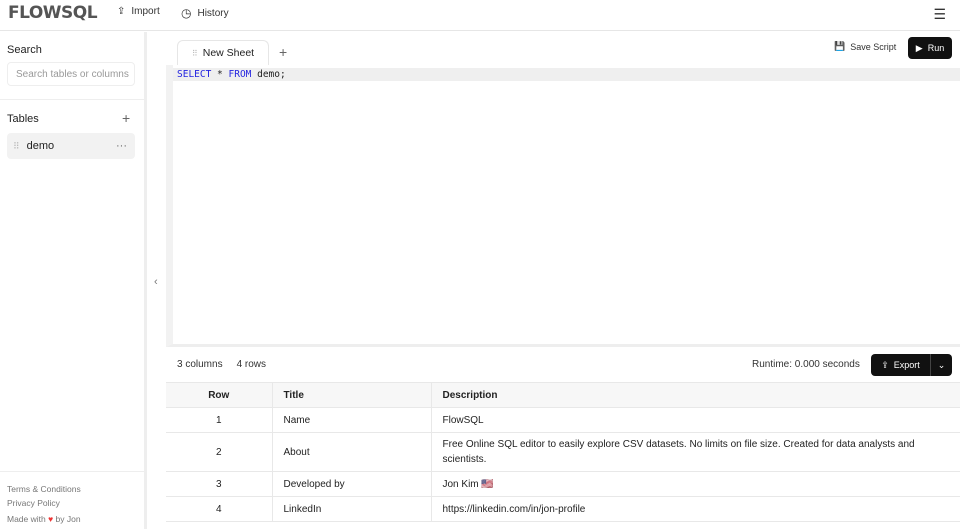  Describe the element at coordinates (906, 365) in the screenshot. I see `export-label: Export` at that location.